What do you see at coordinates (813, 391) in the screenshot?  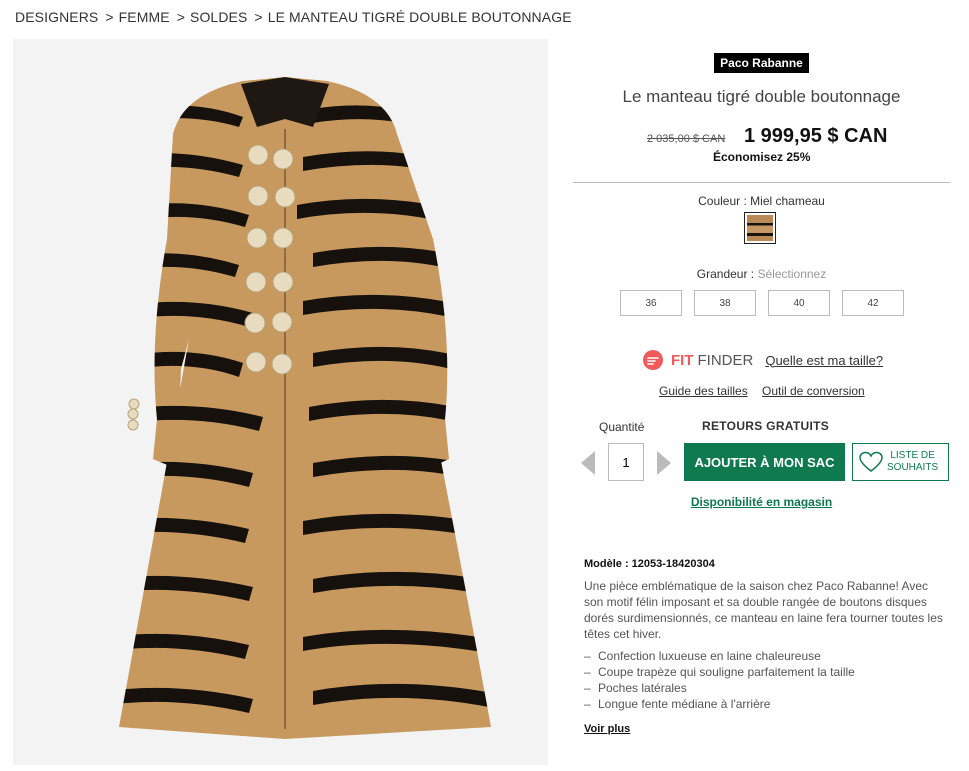 I see `conversion-tool-link: Outil de conversion` at bounding box center [813, 391].